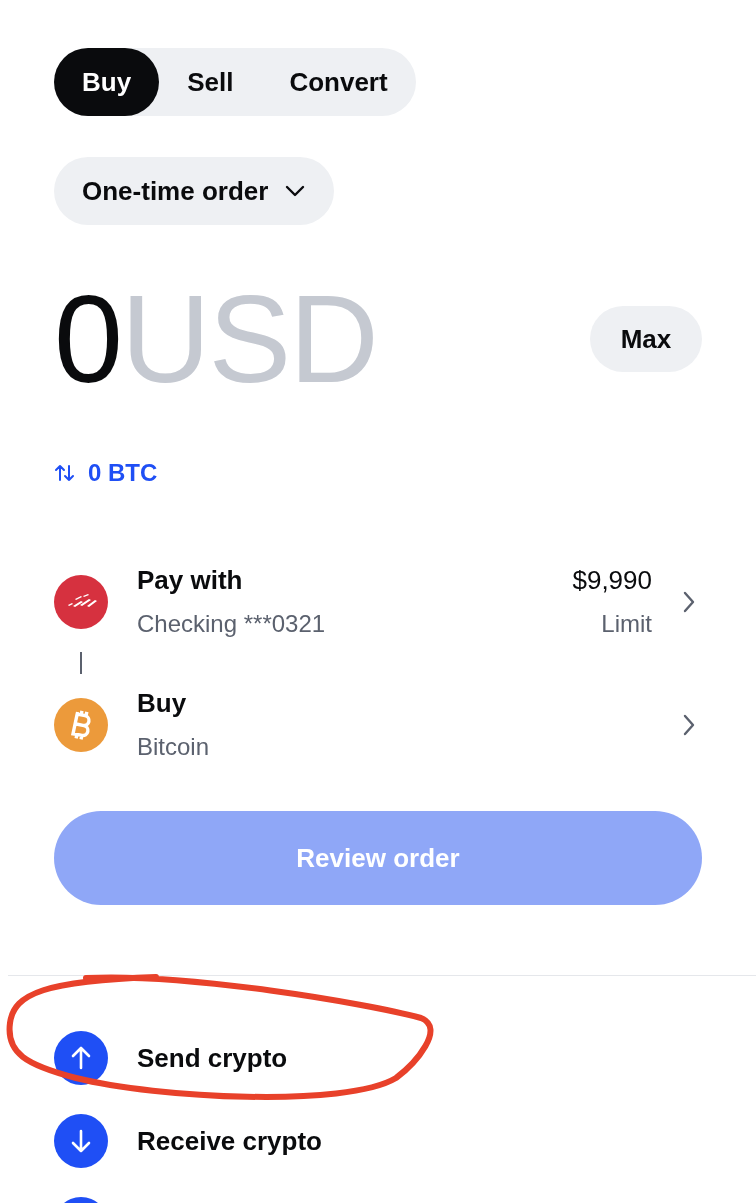  Describe the element at coordinates (212, 1058) in the screenshot. I see `action-label: Send crypto` at that location.